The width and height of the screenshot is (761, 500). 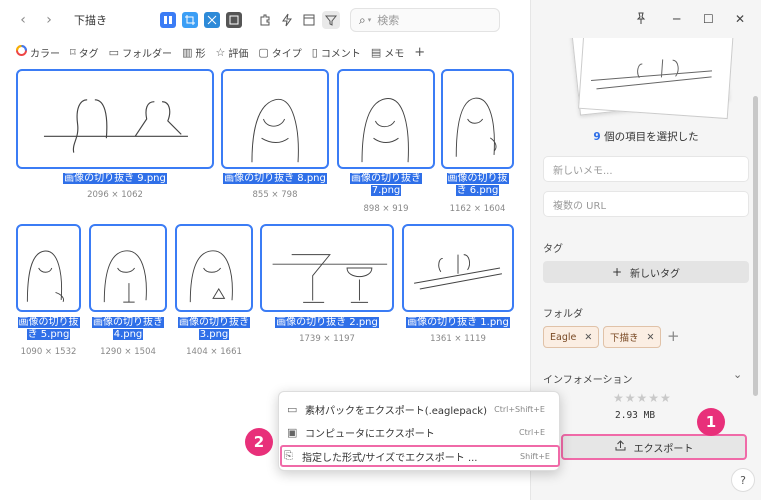 I want to click on item-card: 画像の切り抜き 2.png 1739 × 1197, so click(x=327, y=294).